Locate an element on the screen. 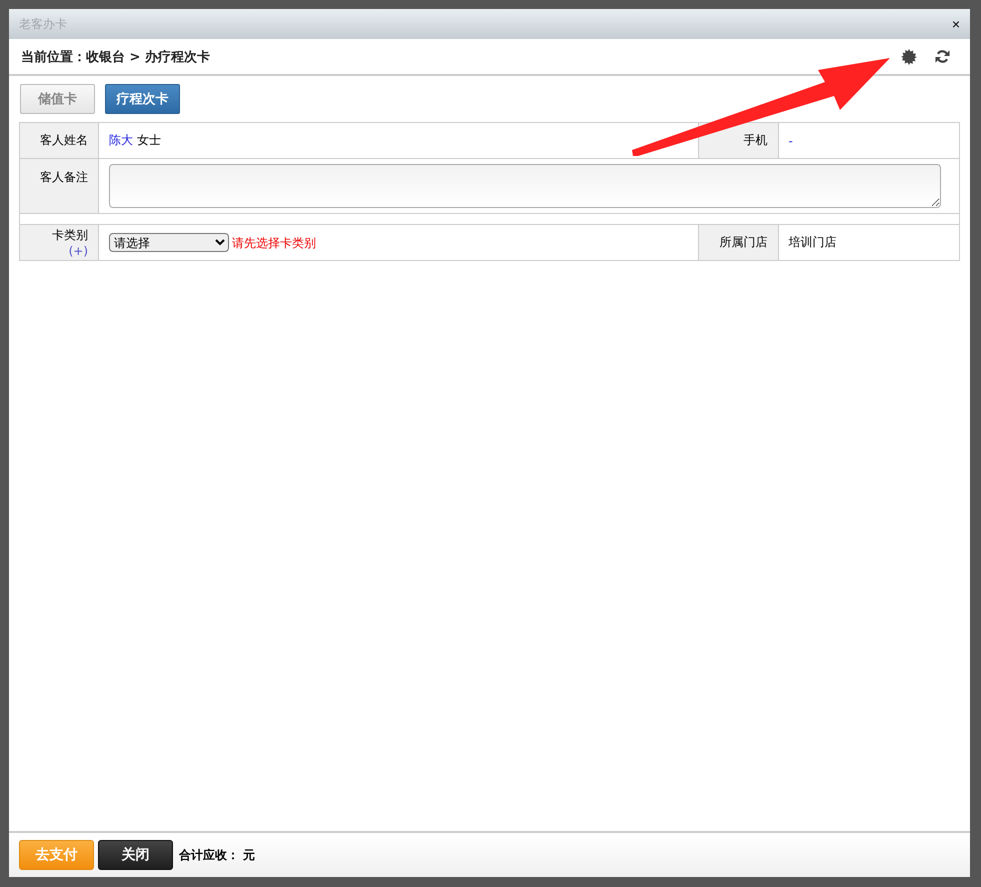 The width and height of the screenshot is (981, 887). table-cell: 陈大 女士 is located at coordinates (398, 140).